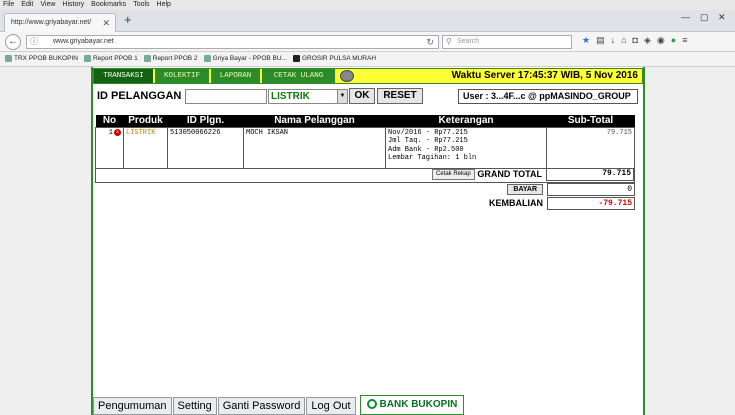 Image resolution: width=735 pixels, height=415 pixels. Describe the element at coordinates (236, 76) in the screenshot. I see `tab-laporan: LAPORAN` at that location.